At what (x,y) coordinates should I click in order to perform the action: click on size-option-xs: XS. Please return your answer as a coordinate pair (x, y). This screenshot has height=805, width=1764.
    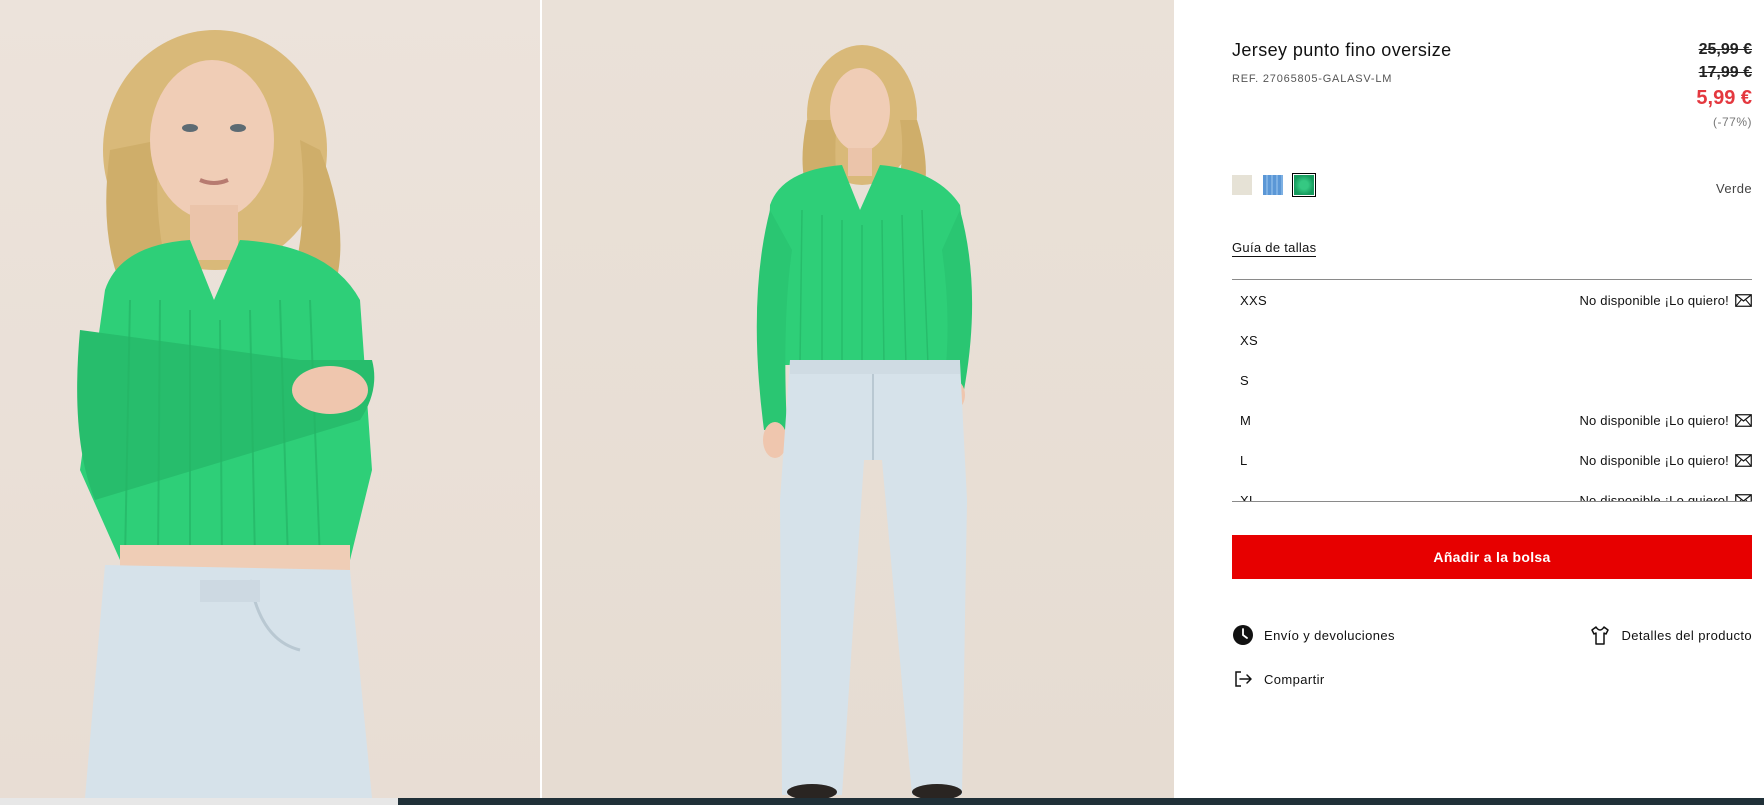
    Looking at the image, I should click on (1492, 340).